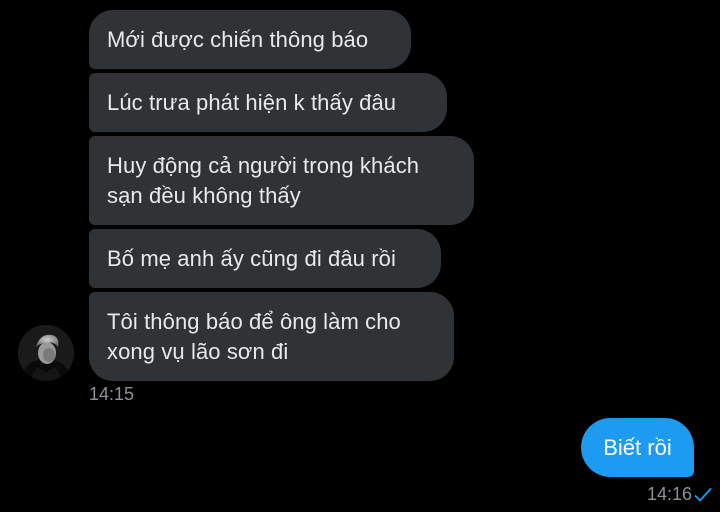 This screenshot has height=512, width=720. I want to click on message-text-line: Tôi thông báo để ông làm cho, so click(254, 321).